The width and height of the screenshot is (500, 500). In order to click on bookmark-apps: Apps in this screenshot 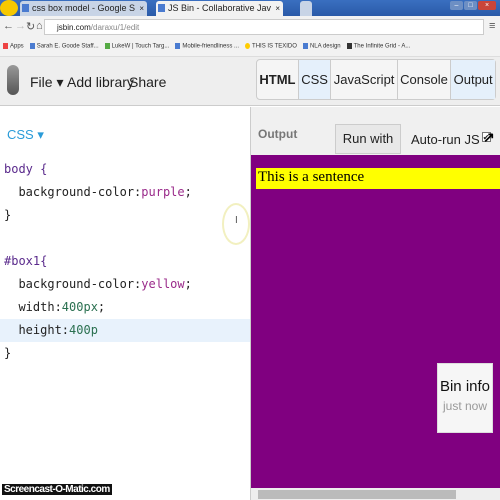, I will do `click(13, 49)`.